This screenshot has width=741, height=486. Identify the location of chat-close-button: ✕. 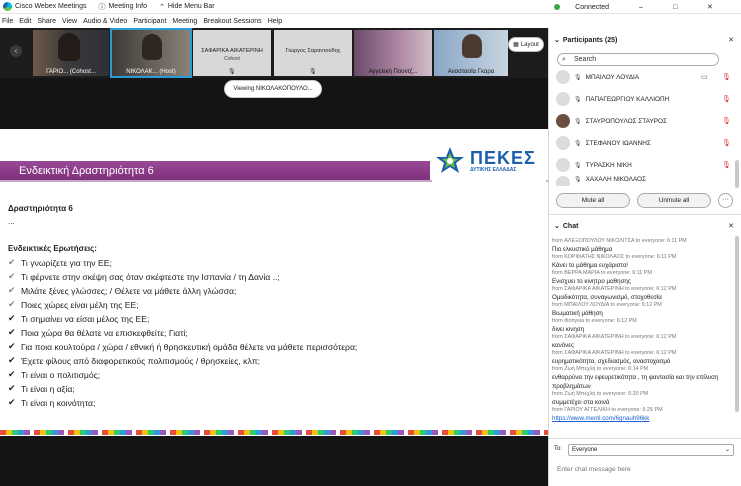
(731, 226).